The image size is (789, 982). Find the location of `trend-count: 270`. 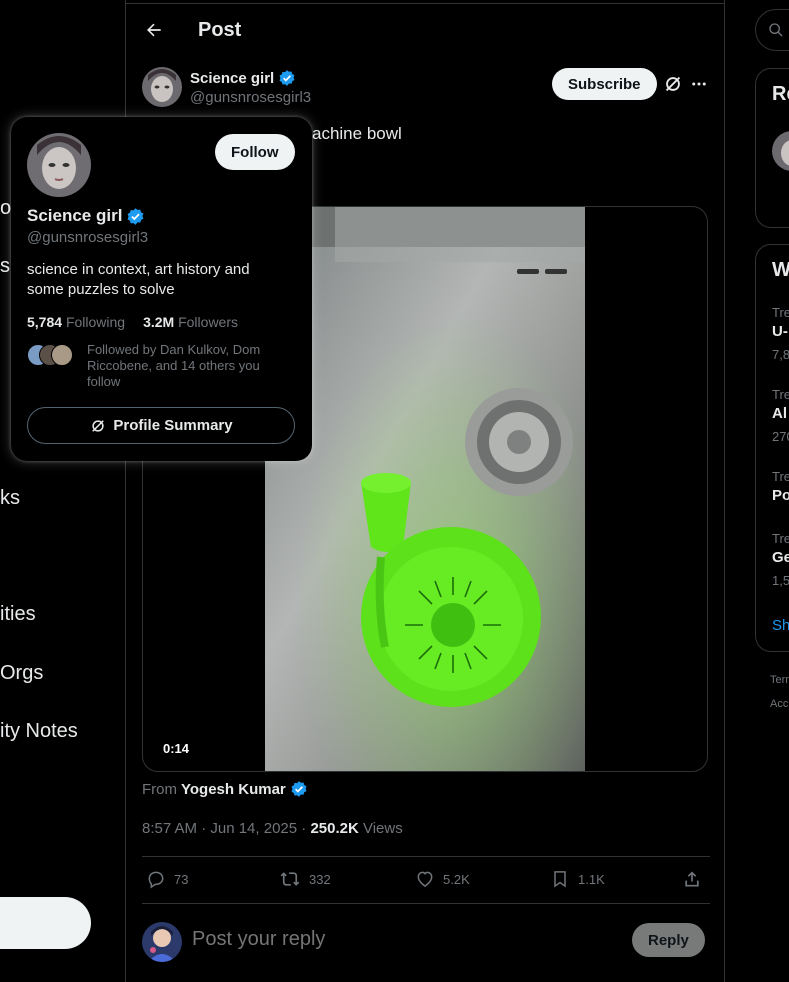

trend-count: 270 is located at coordinates (780, 436).